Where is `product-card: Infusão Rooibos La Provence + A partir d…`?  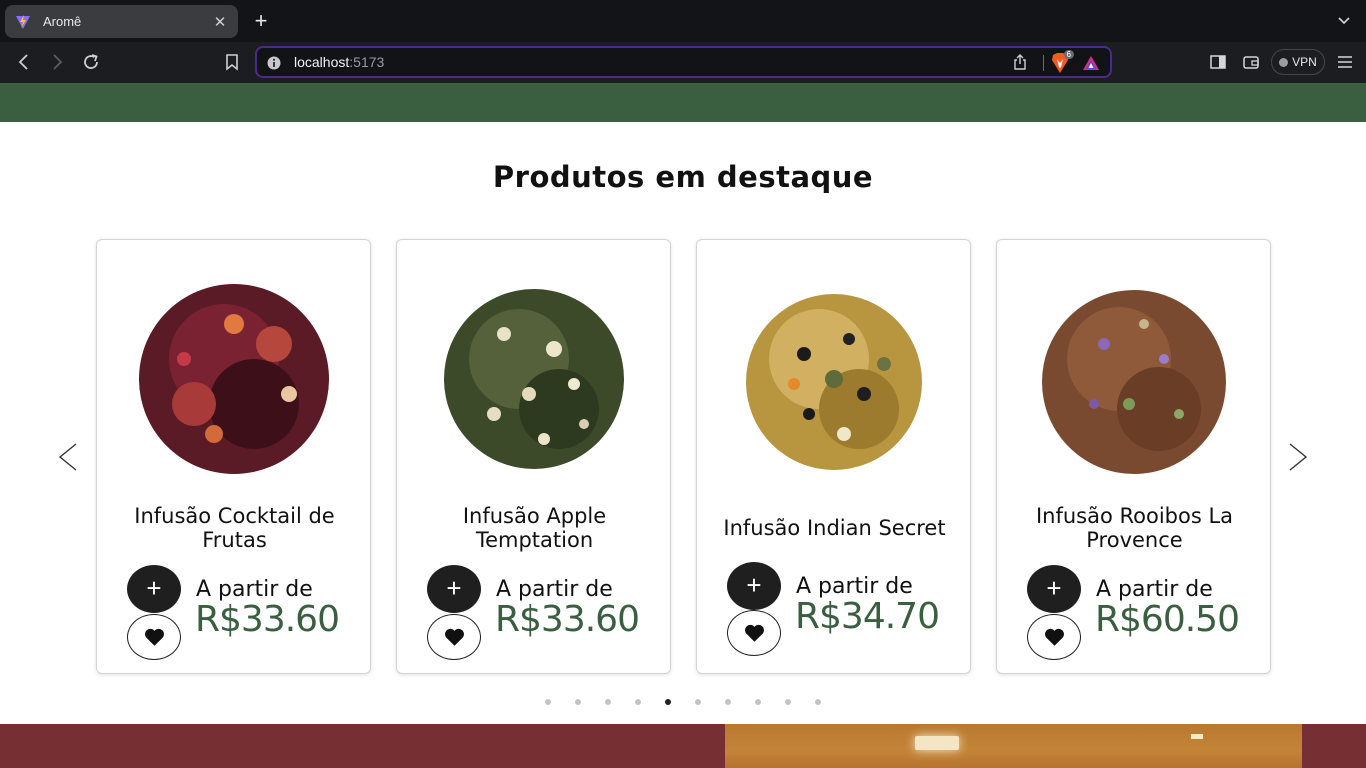
product-card: Infusão Rooibos La Provence + A partir d… is located at coordinates (1133, 456).